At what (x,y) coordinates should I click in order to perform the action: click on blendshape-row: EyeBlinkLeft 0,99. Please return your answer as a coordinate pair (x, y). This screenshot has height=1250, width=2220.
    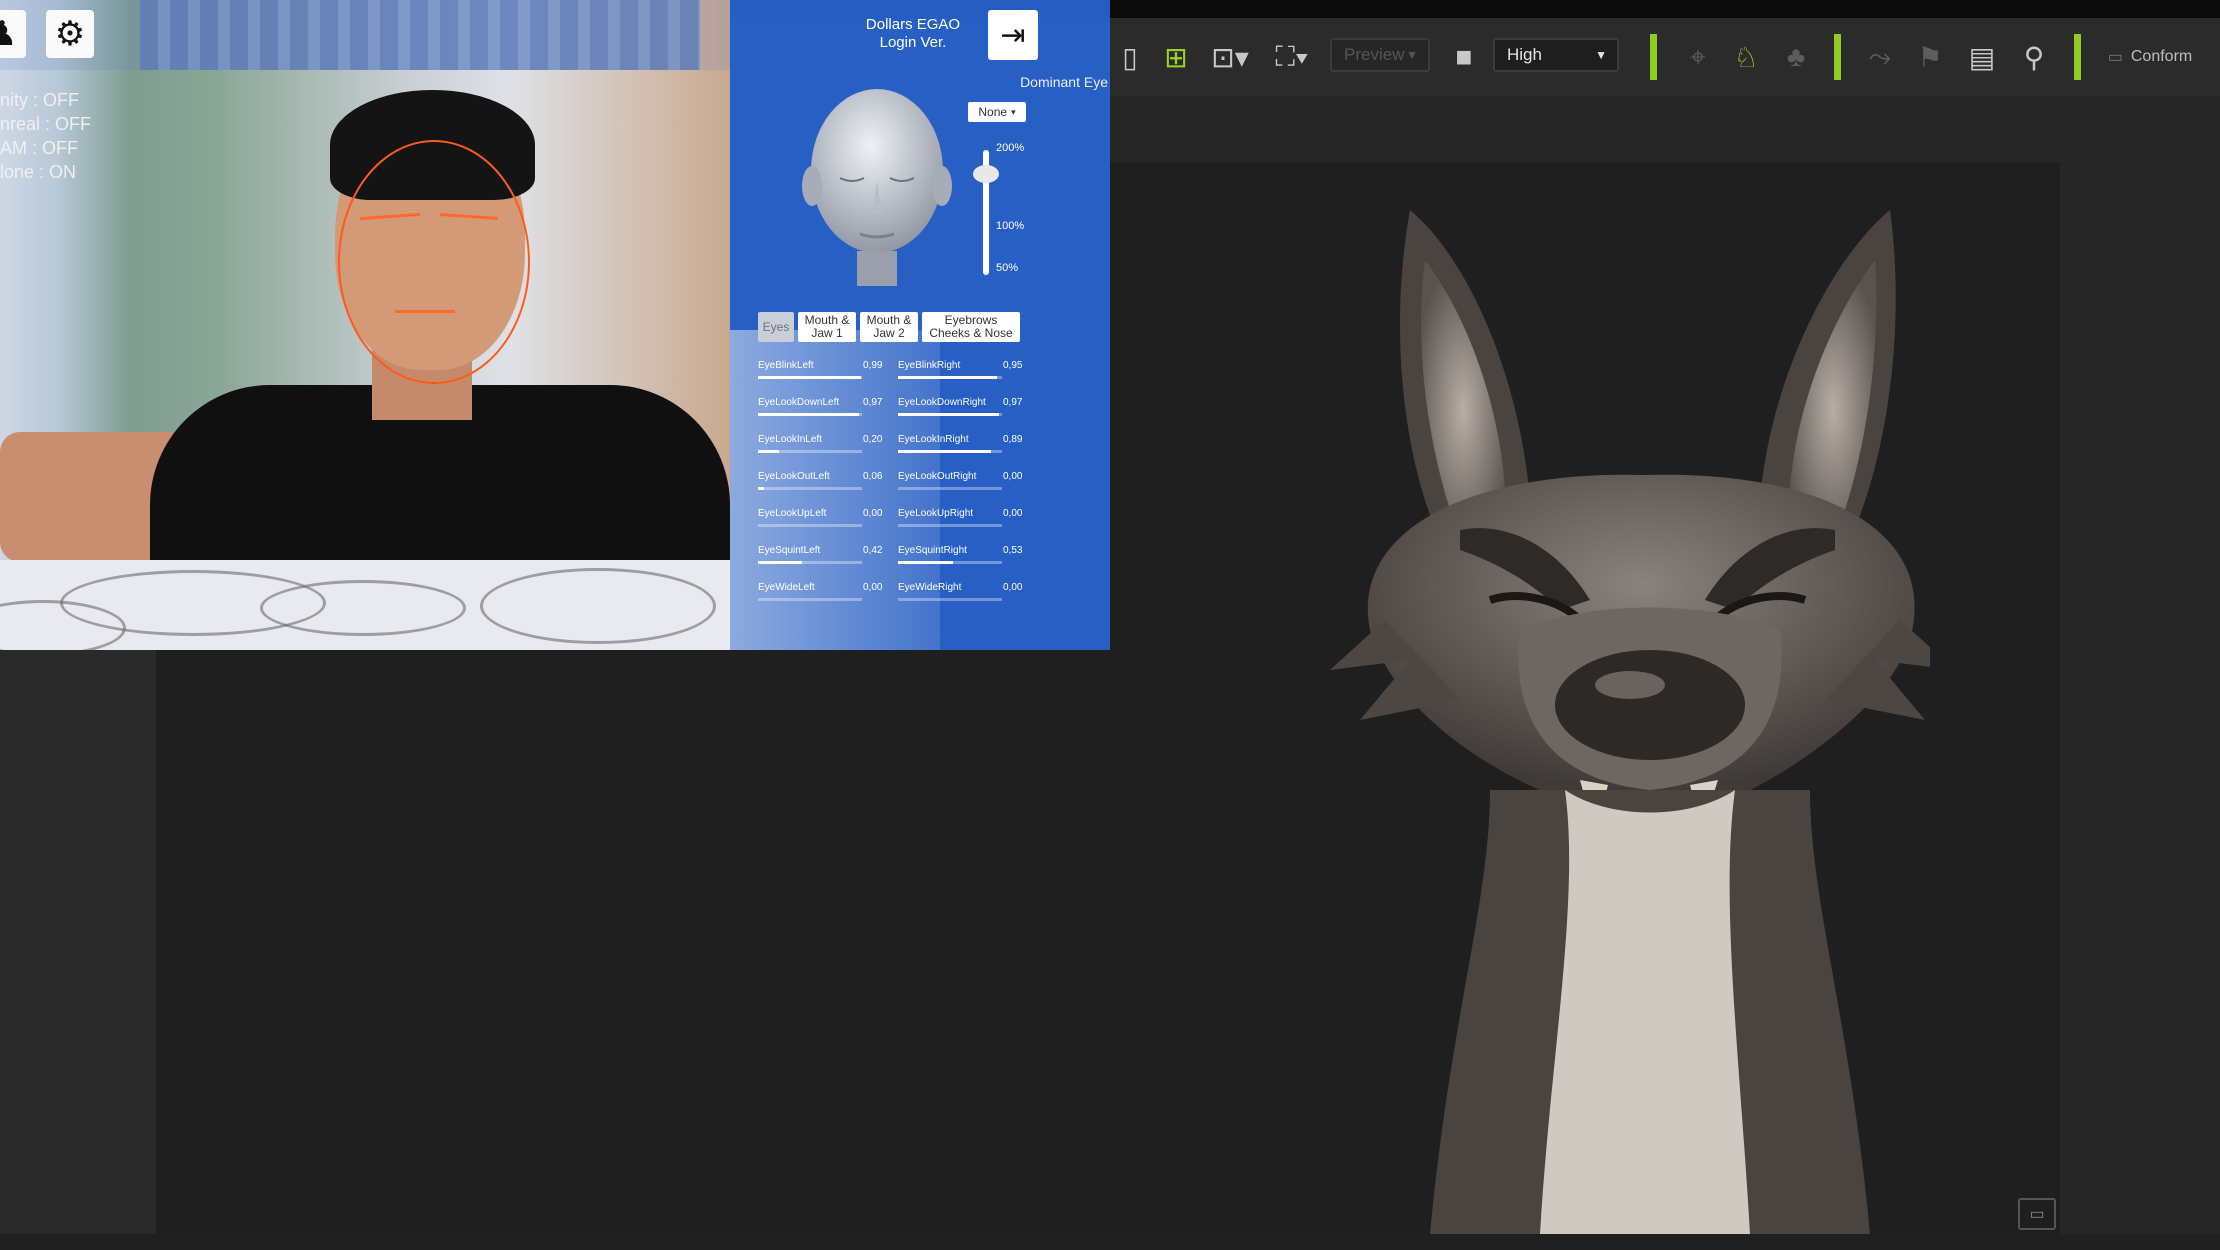
    Looking at the image, I should click on (823, 374).